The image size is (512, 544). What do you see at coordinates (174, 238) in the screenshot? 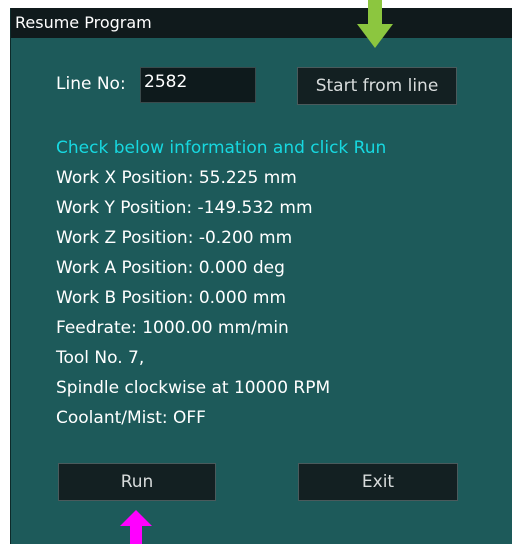
I see `info-line: Work Z Position: -0.200 mm` at bounding box center [174, 238].